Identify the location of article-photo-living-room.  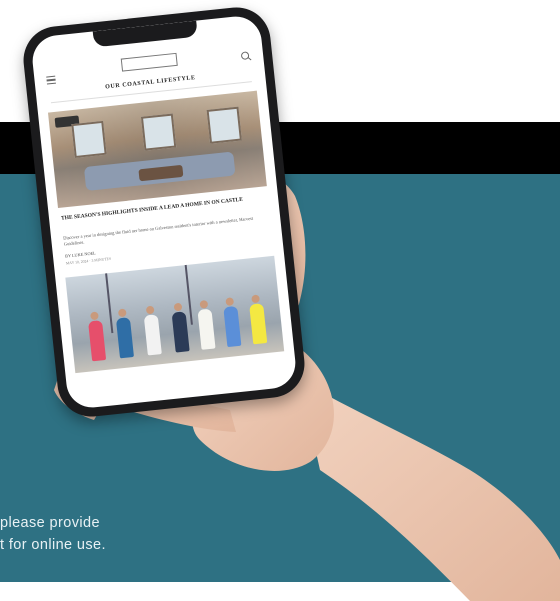
(157, 149).